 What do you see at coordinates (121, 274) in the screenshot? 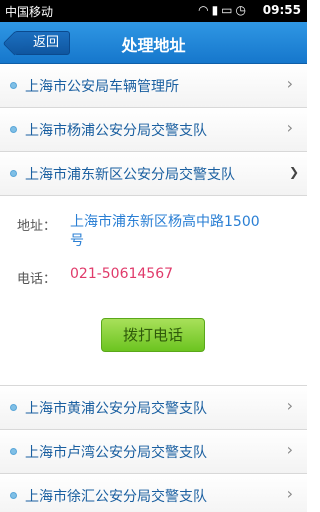
I see `phone-value: 021-50614567` at bounding box center [121, 274].